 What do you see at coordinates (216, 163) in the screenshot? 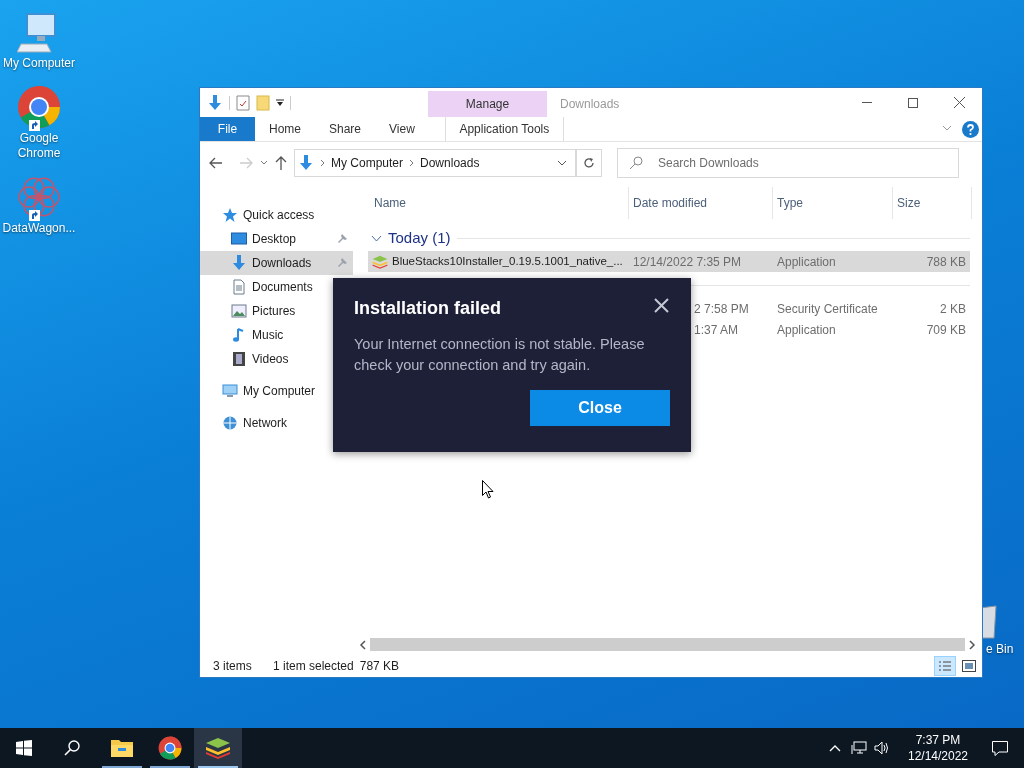
I see `back-arrow-icon` at bounding box center [216, 163].